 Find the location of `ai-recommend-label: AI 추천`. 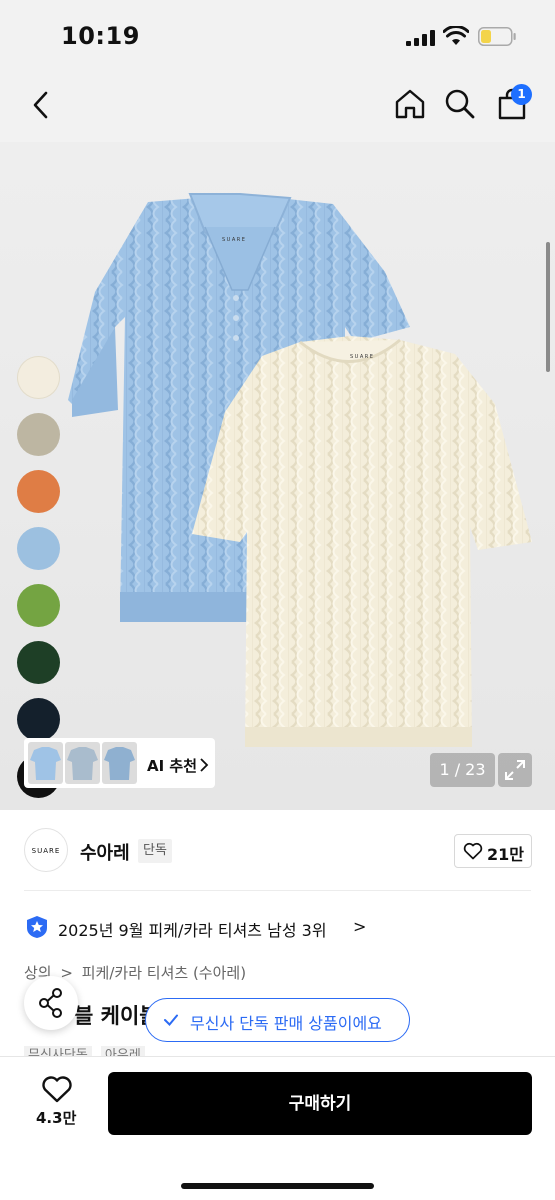

ai-recommend-label: AI 추천 is located at coordinates (172, 766).